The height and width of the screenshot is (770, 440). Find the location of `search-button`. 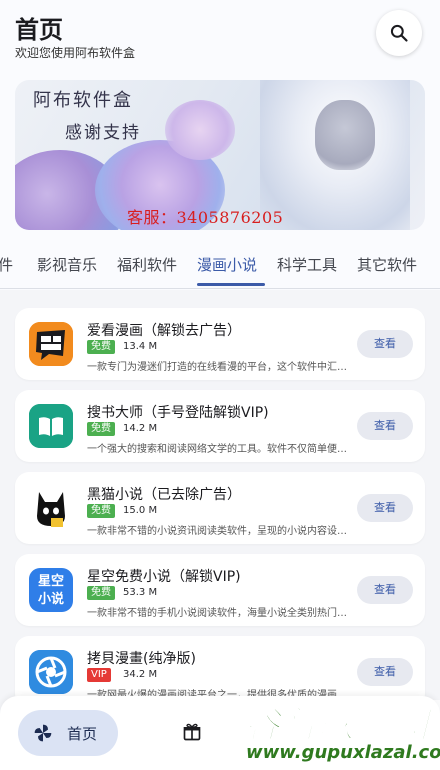

search-button is located at coordinates (399, 33).